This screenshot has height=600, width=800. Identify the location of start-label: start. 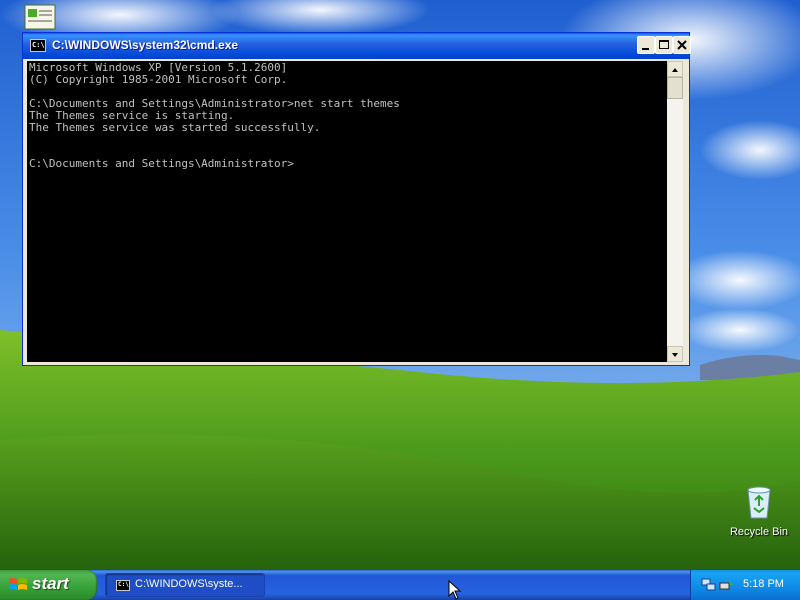
(50, 583).